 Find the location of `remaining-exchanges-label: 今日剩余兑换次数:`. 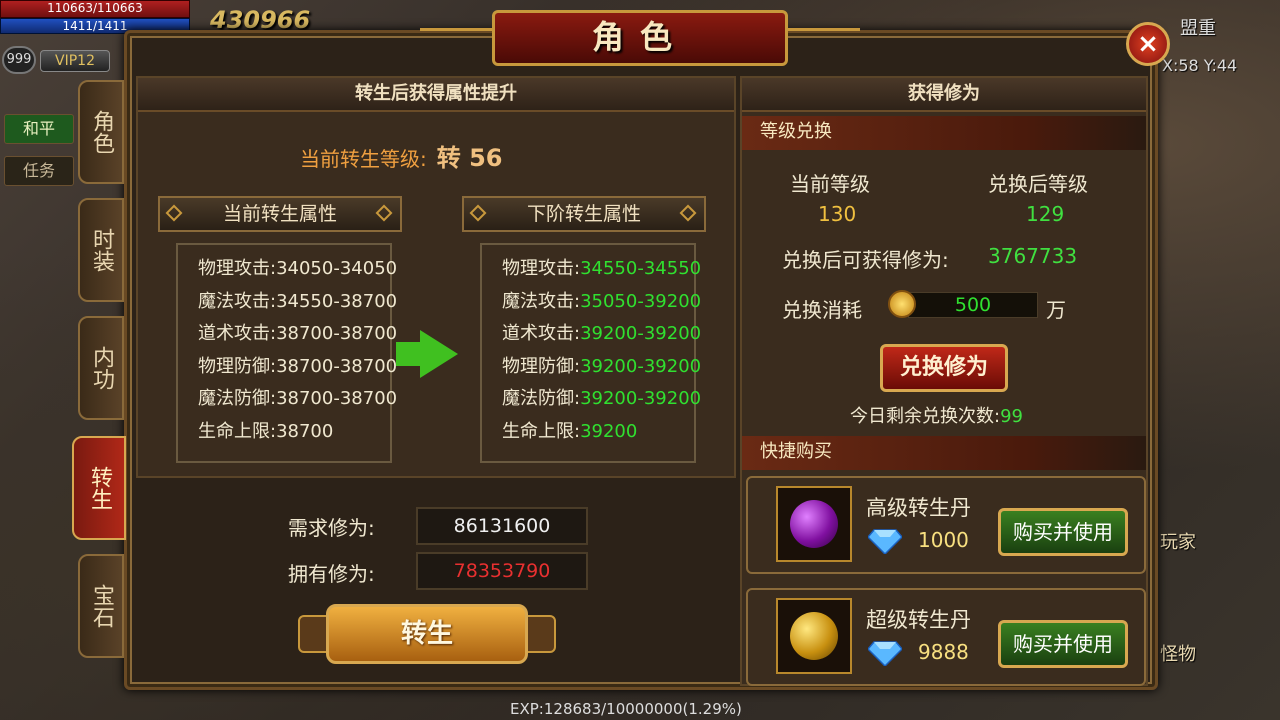

remaining-exchanges-label: 今日剩余兑换次数: is located at coordinates (925, 416).